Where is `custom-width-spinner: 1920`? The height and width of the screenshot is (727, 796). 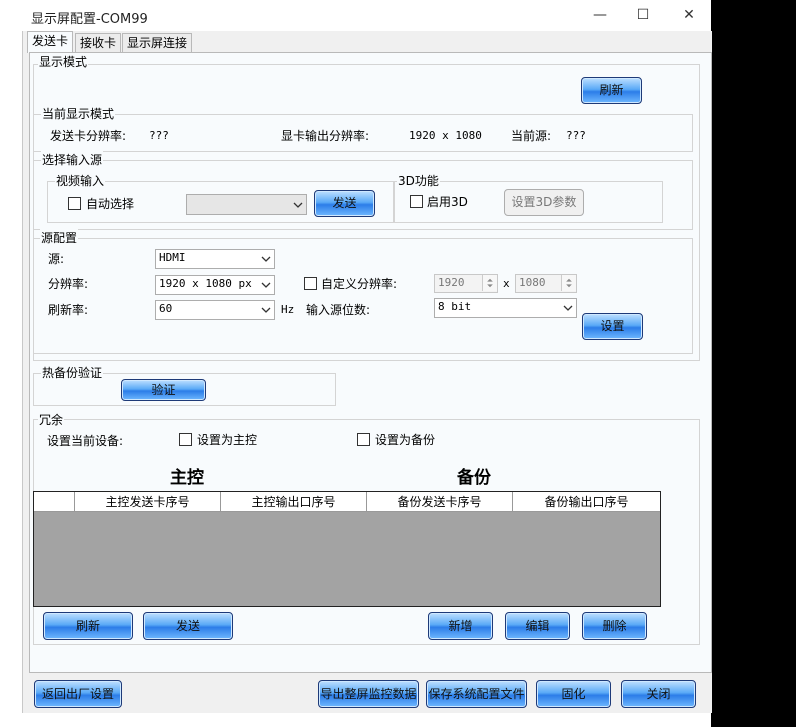 custom-width-spinner: 1920 is located at coordinates (466, 283).